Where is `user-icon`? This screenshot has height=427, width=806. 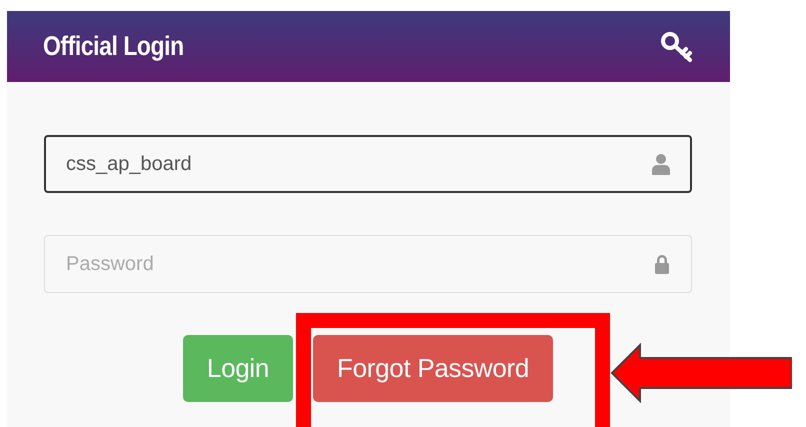 user-icon is located at coordinates (661, 164).